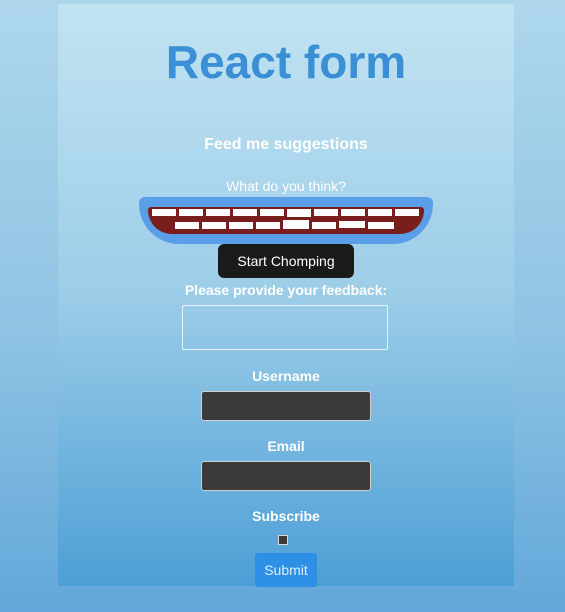 Image resolution: width=565 pixels, height=612 pixels. Describe the element at coordinates (286, 144) in the screenshot. I see `page-subtitle: Feed me suggestions` at that location.